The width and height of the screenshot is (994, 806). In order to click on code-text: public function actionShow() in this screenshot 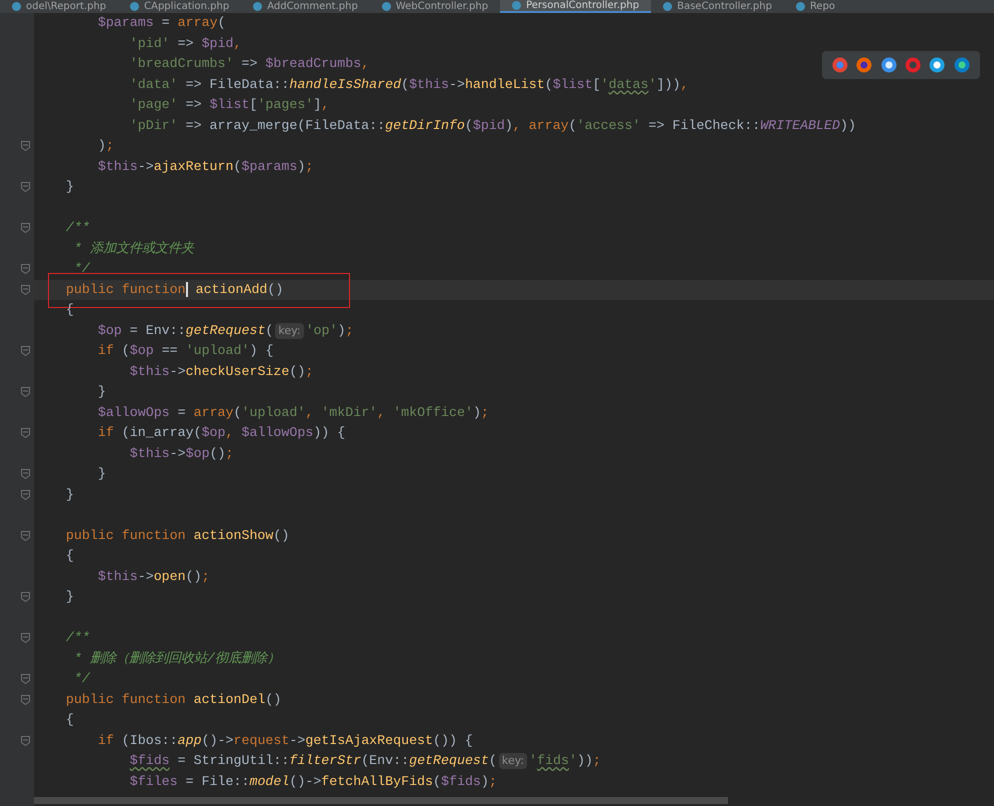, I will do `click(177, 535)`.